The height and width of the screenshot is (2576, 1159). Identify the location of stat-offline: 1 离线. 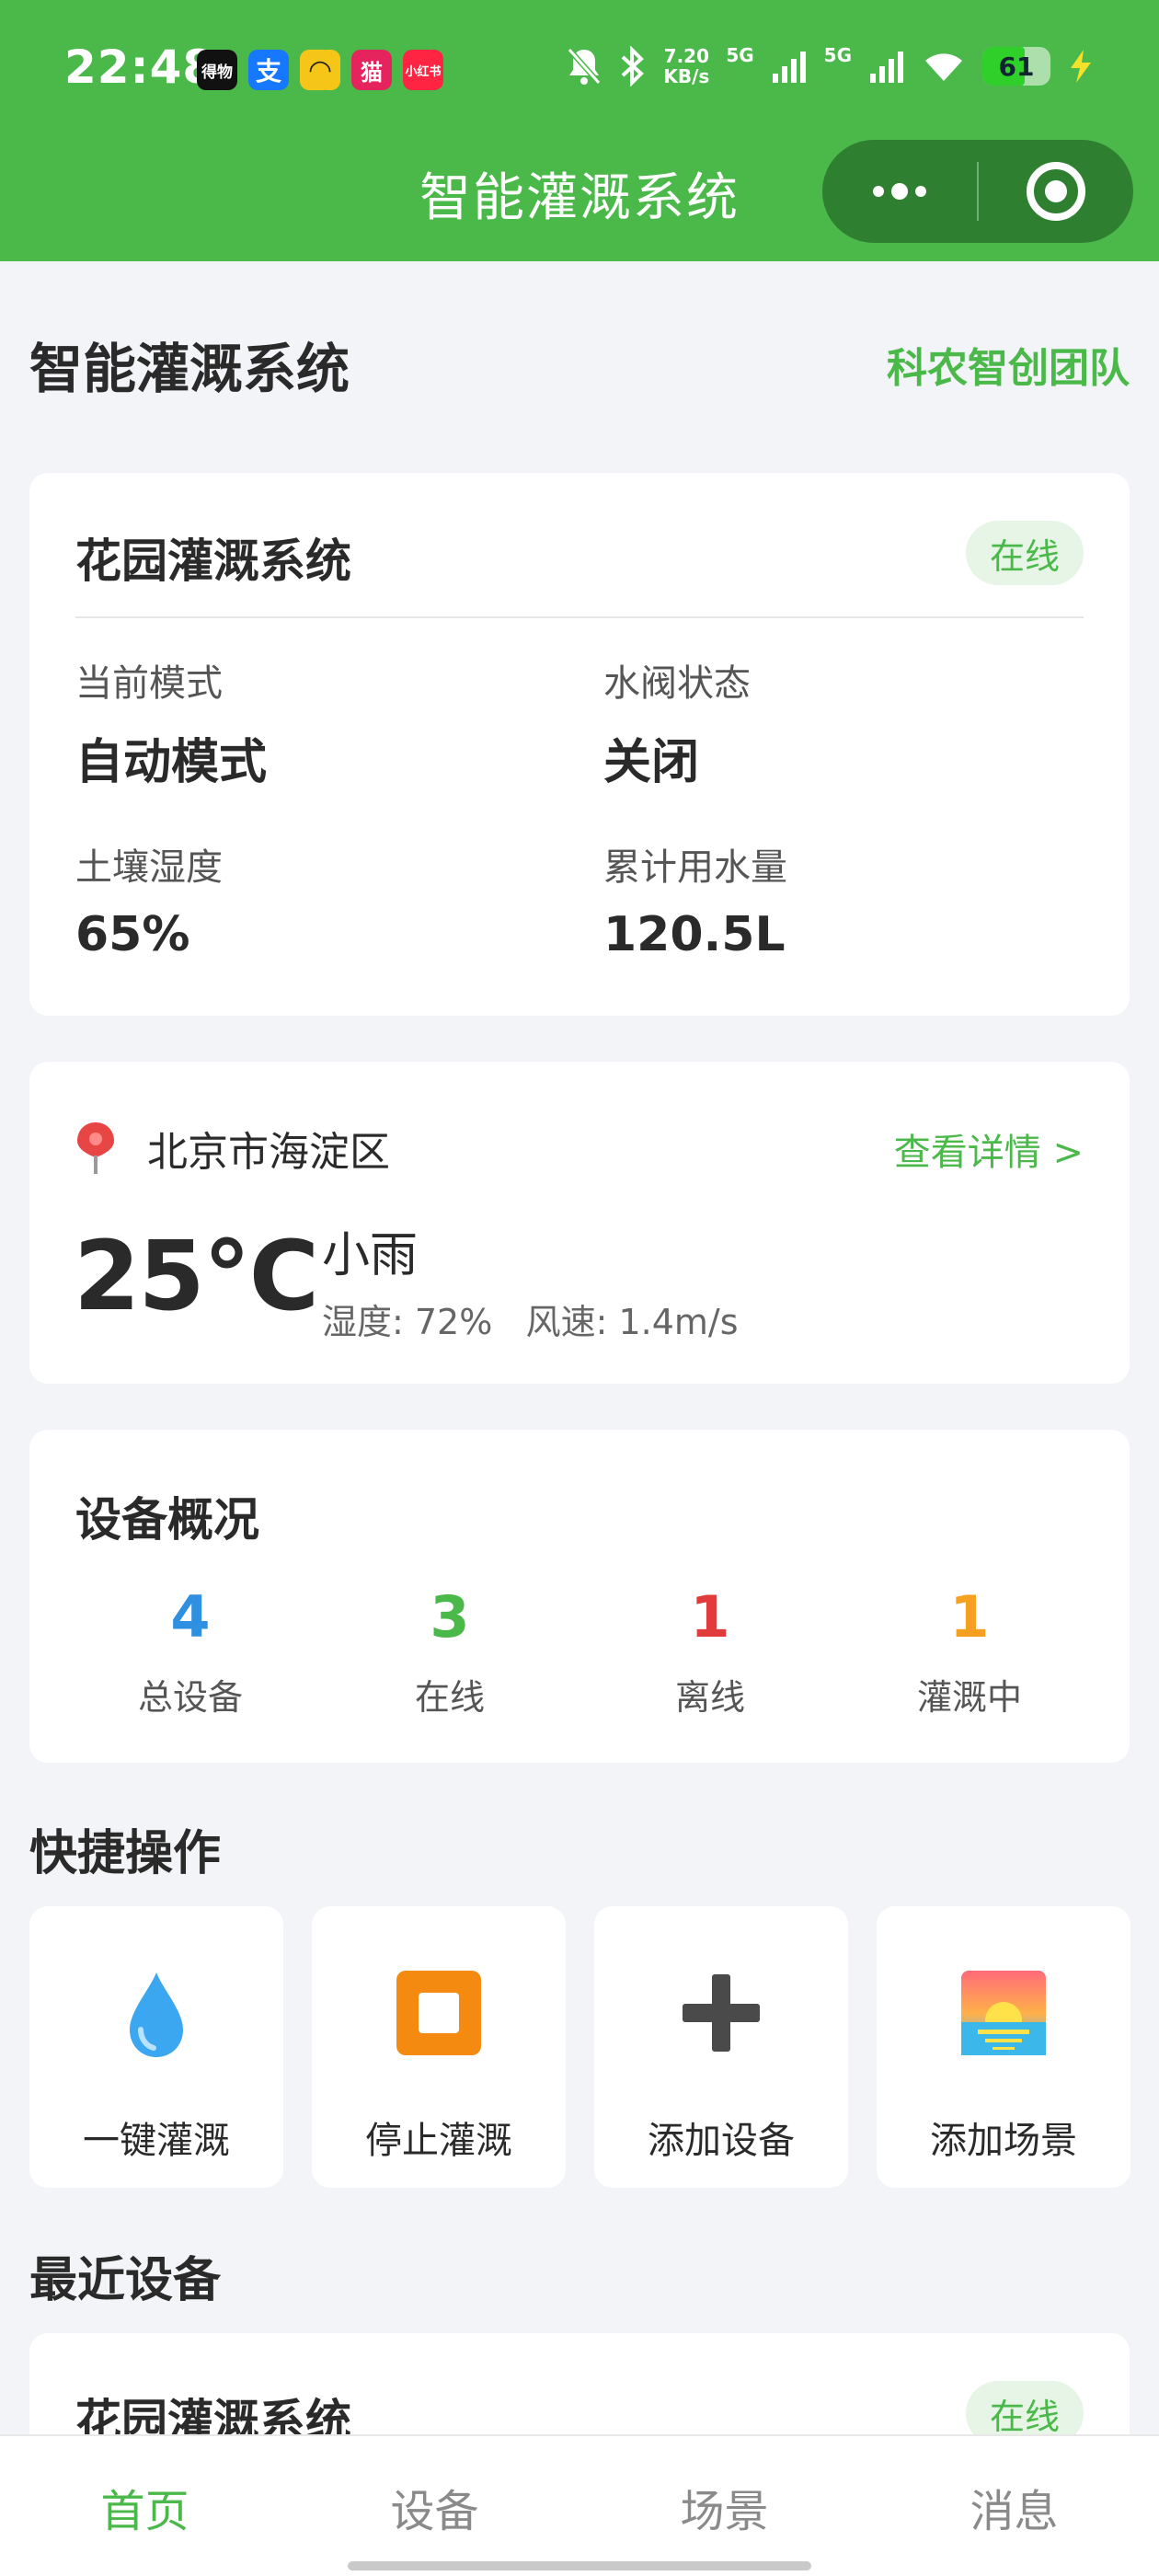
(710, 1650).